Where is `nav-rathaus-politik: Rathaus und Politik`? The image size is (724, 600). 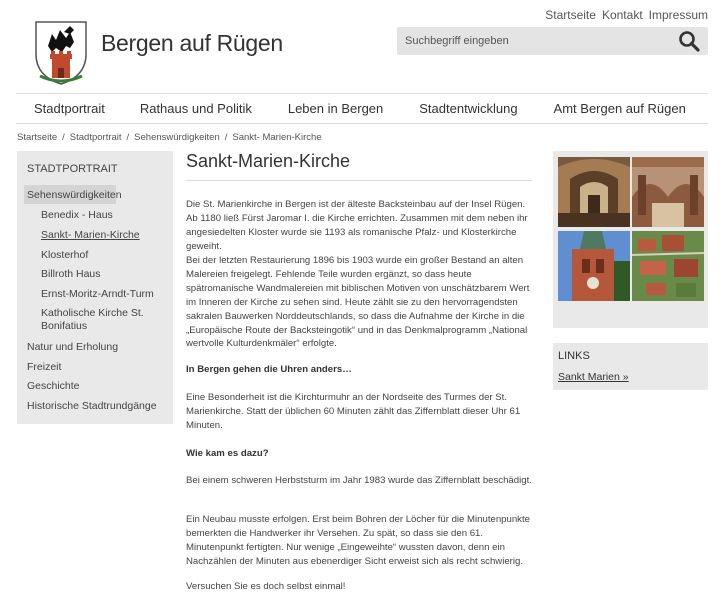
nav-rathaus-politik: Rathaus und Politik is located at coordinates (196, 108).